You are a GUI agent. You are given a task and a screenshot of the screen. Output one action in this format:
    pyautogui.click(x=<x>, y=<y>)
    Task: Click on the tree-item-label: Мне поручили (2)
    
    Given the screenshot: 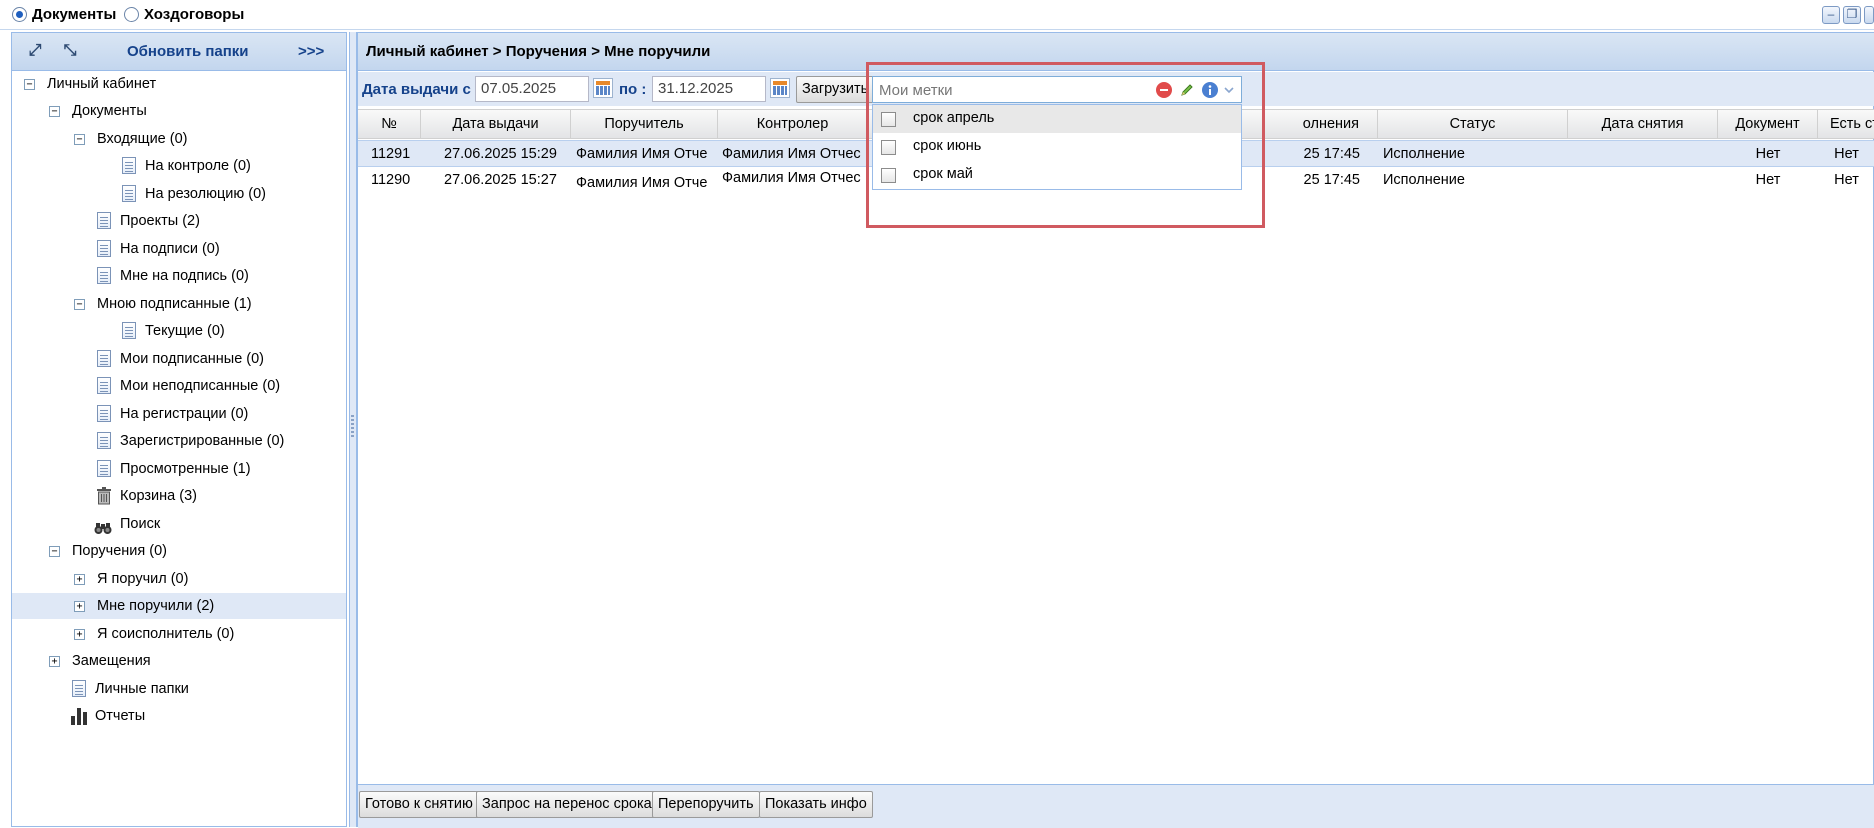 What is the action you would take?
    pyautogui.click(x=155, y=606)
    